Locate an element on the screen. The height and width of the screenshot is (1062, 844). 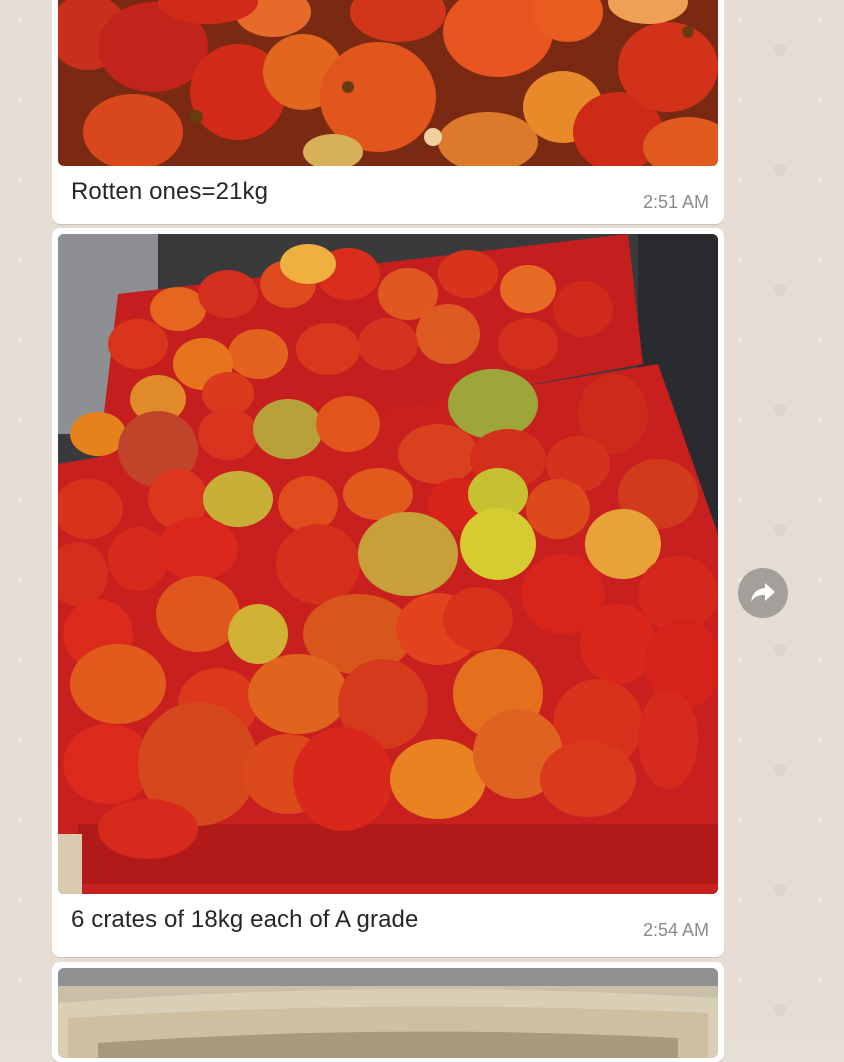
message-bubble is located at coordinates (388, 1012).